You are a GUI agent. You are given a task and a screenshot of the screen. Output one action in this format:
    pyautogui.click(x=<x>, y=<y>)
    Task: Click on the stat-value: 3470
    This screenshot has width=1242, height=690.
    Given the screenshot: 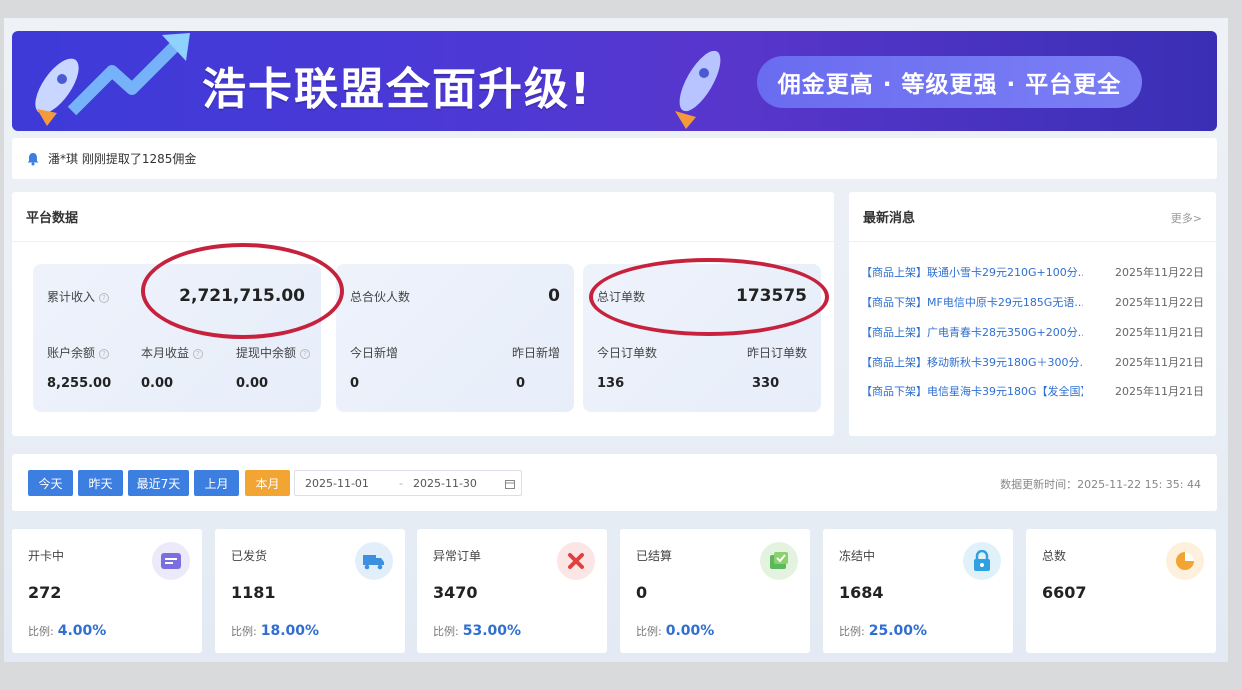 What is the action you would take?
    pyautogui.click(x=455, y=592)
    